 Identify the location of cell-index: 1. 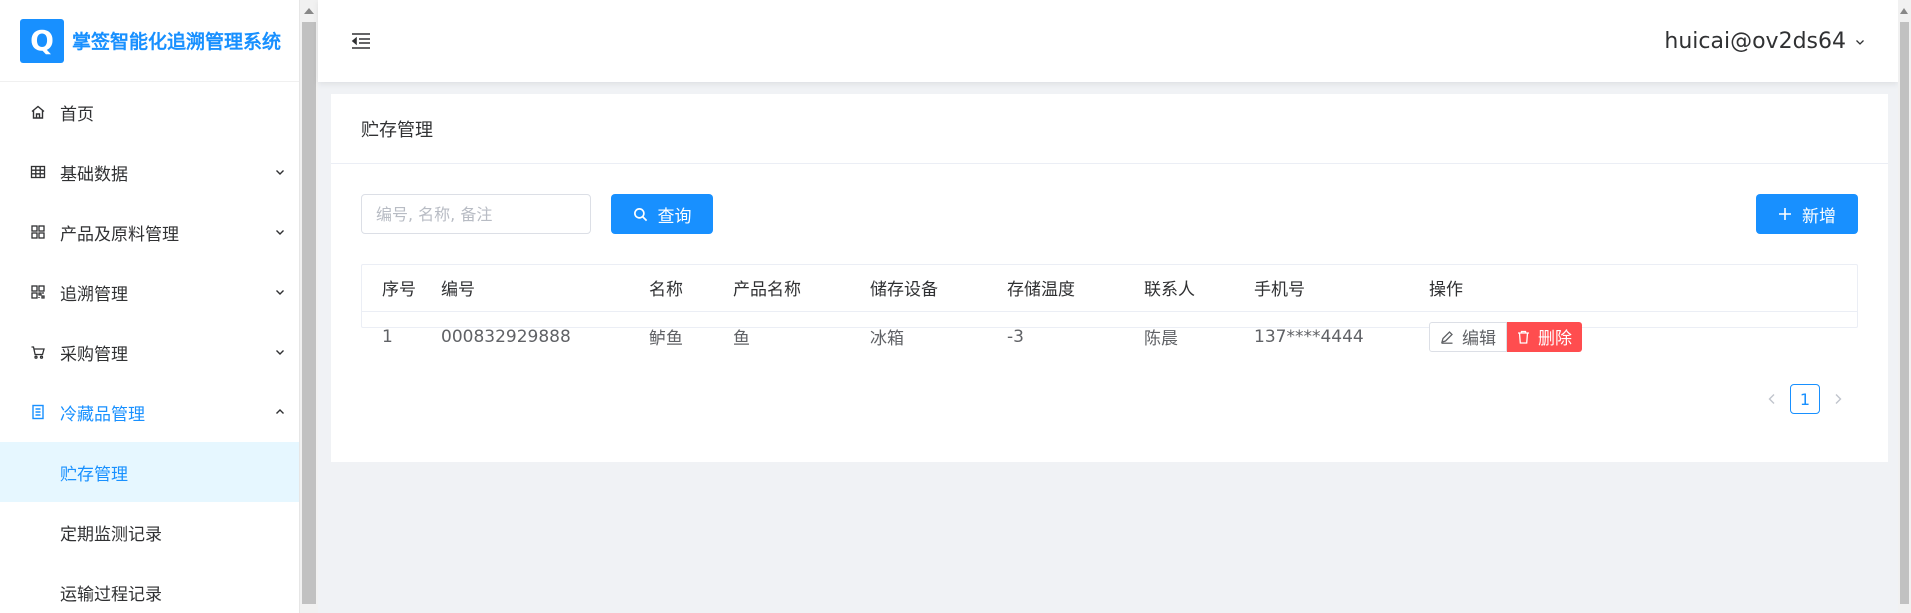
(387, 336).